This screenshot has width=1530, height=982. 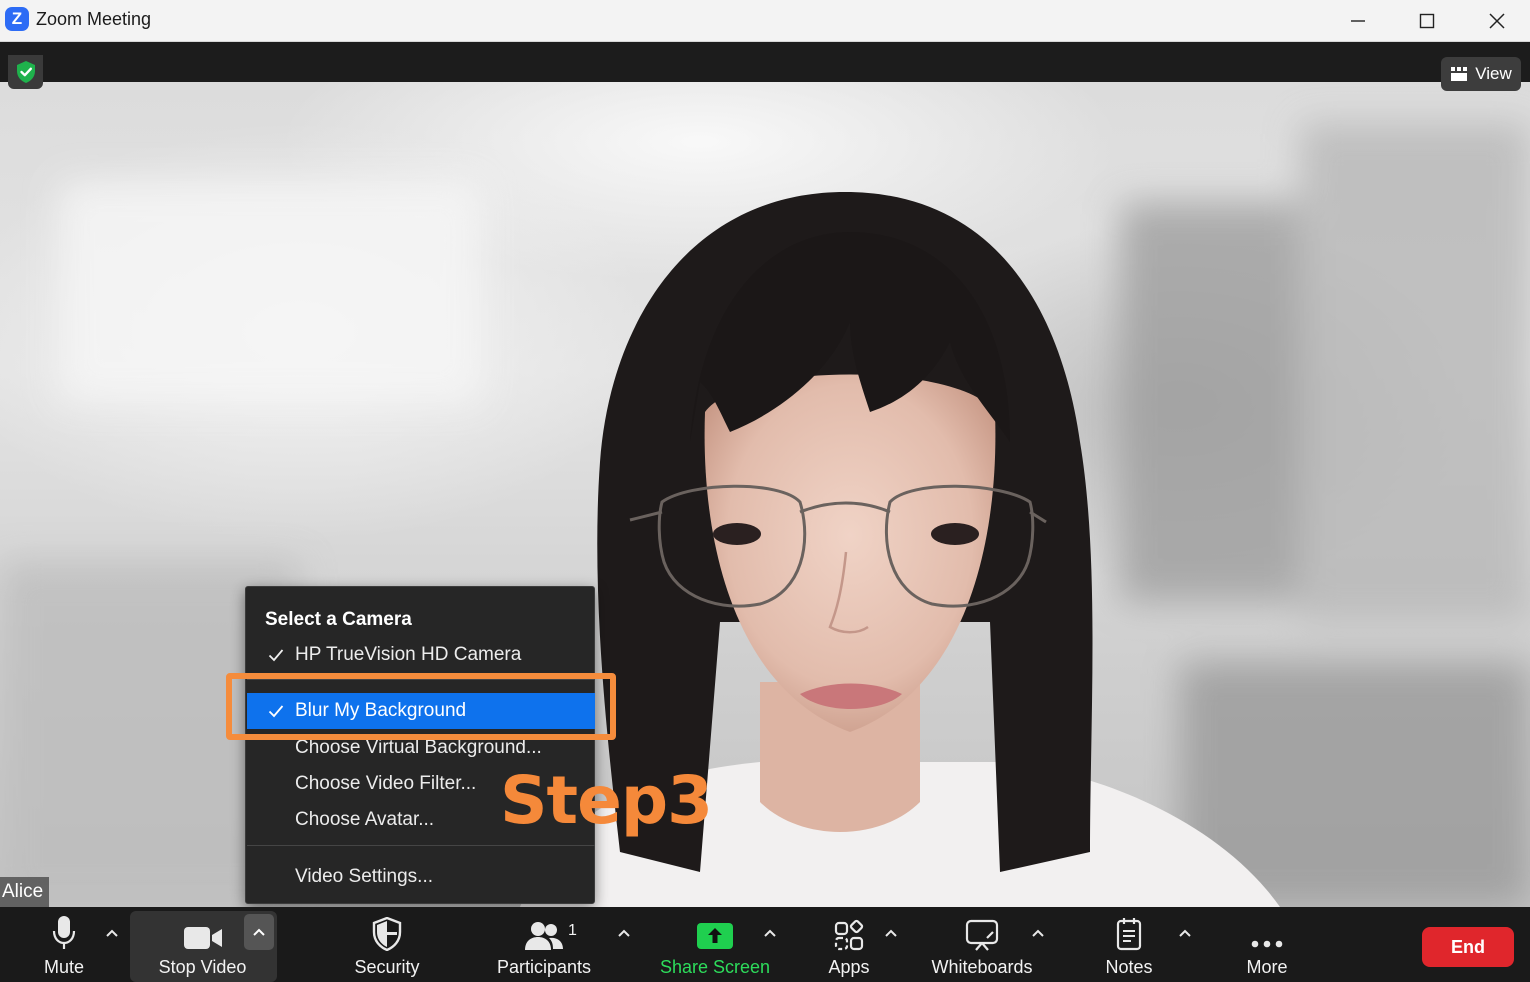 I want to click on microphone-icon, so click(x=64, y=932).